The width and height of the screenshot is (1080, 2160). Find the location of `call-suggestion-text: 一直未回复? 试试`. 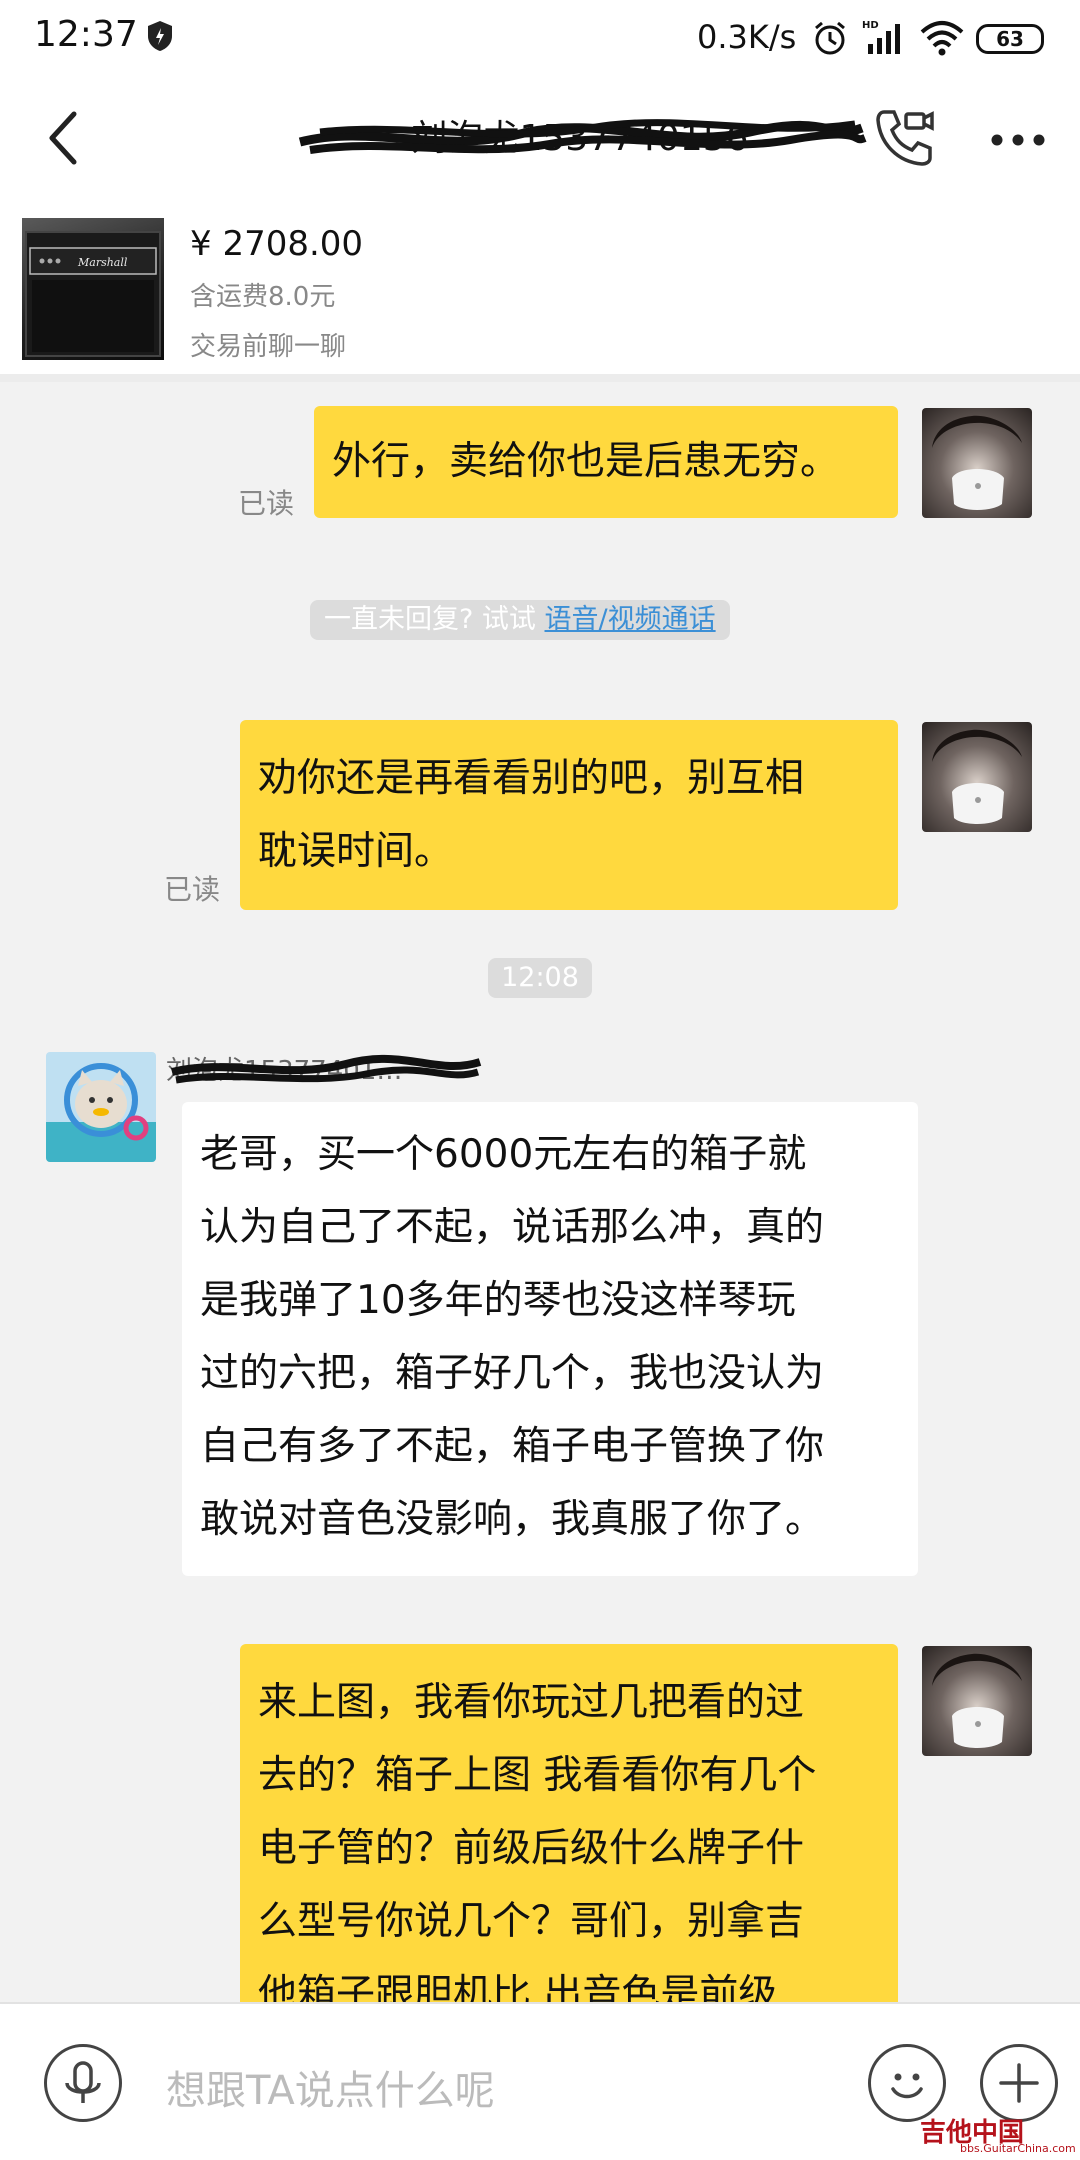

call-suggestion-text: 一直未回复? 试试 is located at coordinates (434, 619).